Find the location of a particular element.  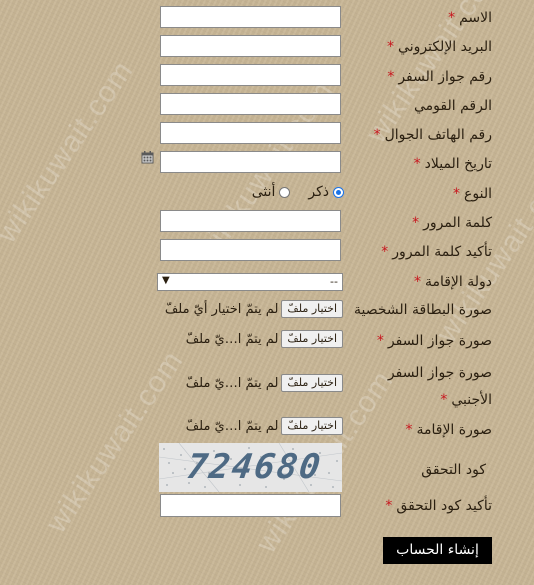

id-card-file-status: لم يتمّ اختيار أيّ ملفّ is located at coordinates (221, 309).